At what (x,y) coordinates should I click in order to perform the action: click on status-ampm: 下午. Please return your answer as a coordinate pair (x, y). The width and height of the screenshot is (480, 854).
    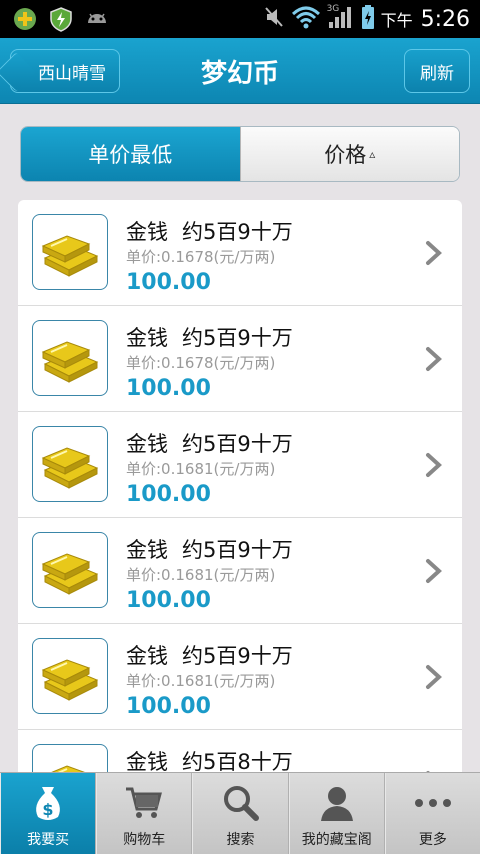
    Looking at the image, I should click on (396, 20).